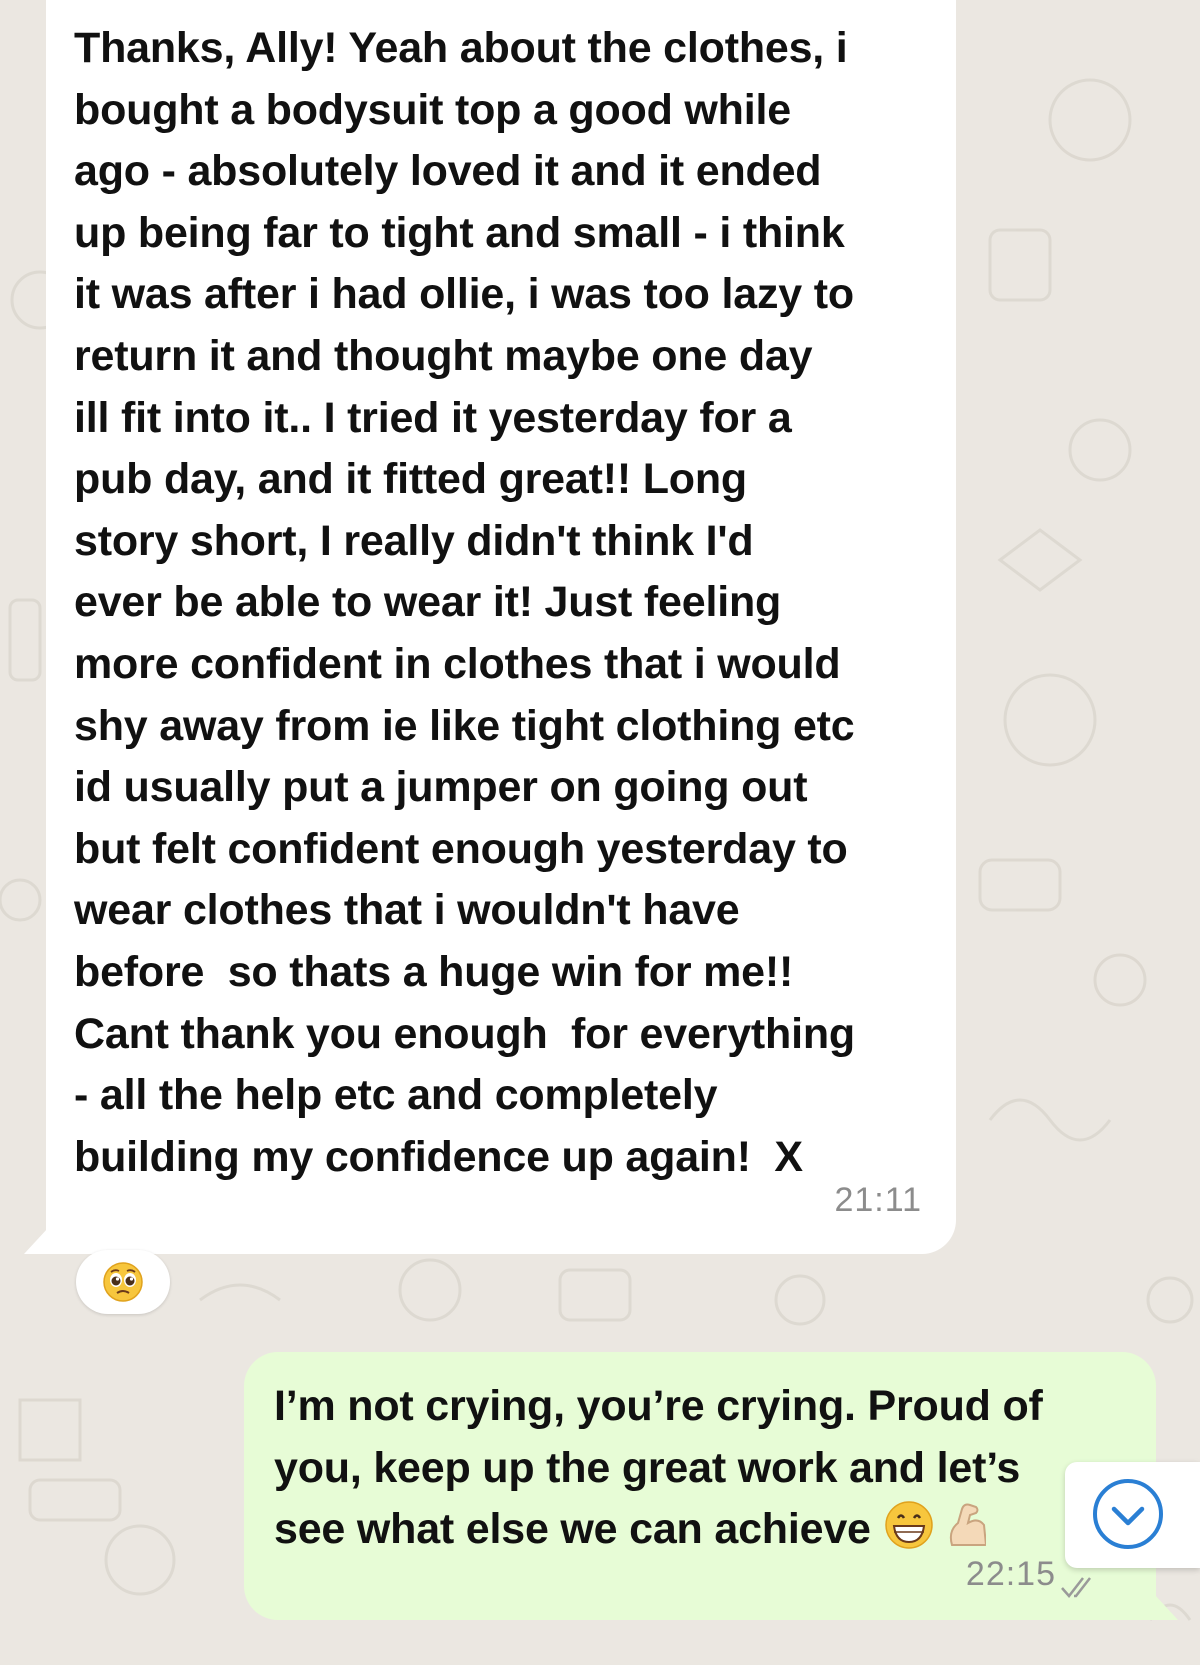 Image resolution: width=1200 pixels, height=1665 pixels. What do you see at coordinates (968, 1525) in the screenshot?
I see `flexed-biceps-emoji-icon` at bounding box center [968, 1525].